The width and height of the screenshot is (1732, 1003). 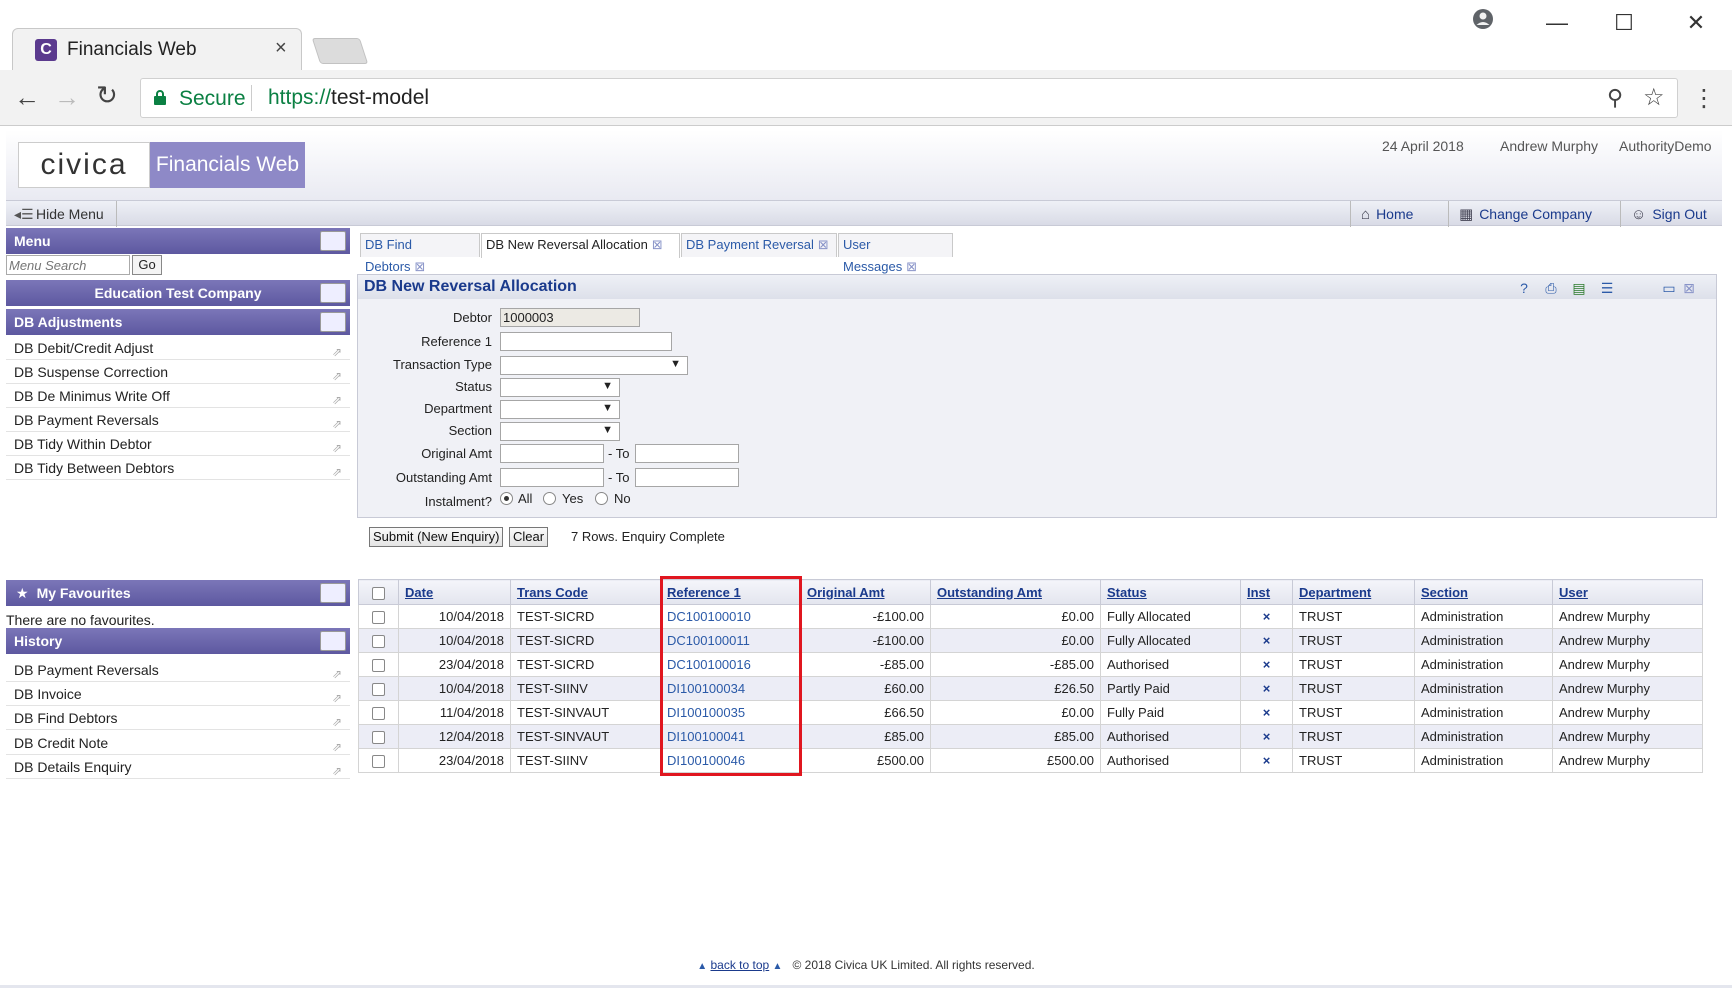 What do you see at coordinates (865, 688) in the screenshot?
I see `original-amt-cell: £60.00` at bounding box center [865, 688].